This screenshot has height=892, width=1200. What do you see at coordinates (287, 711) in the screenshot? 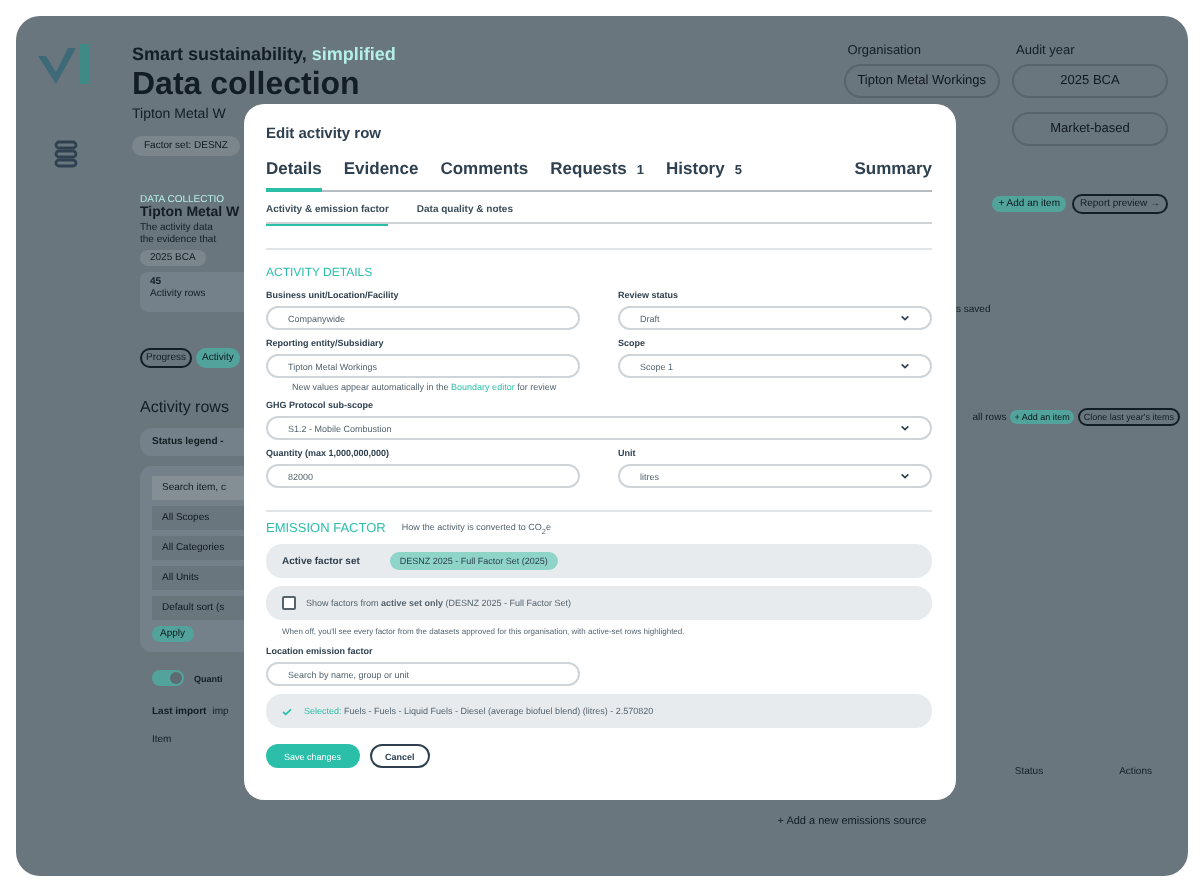
I see `check-icon` at bounding box center [287, 711].